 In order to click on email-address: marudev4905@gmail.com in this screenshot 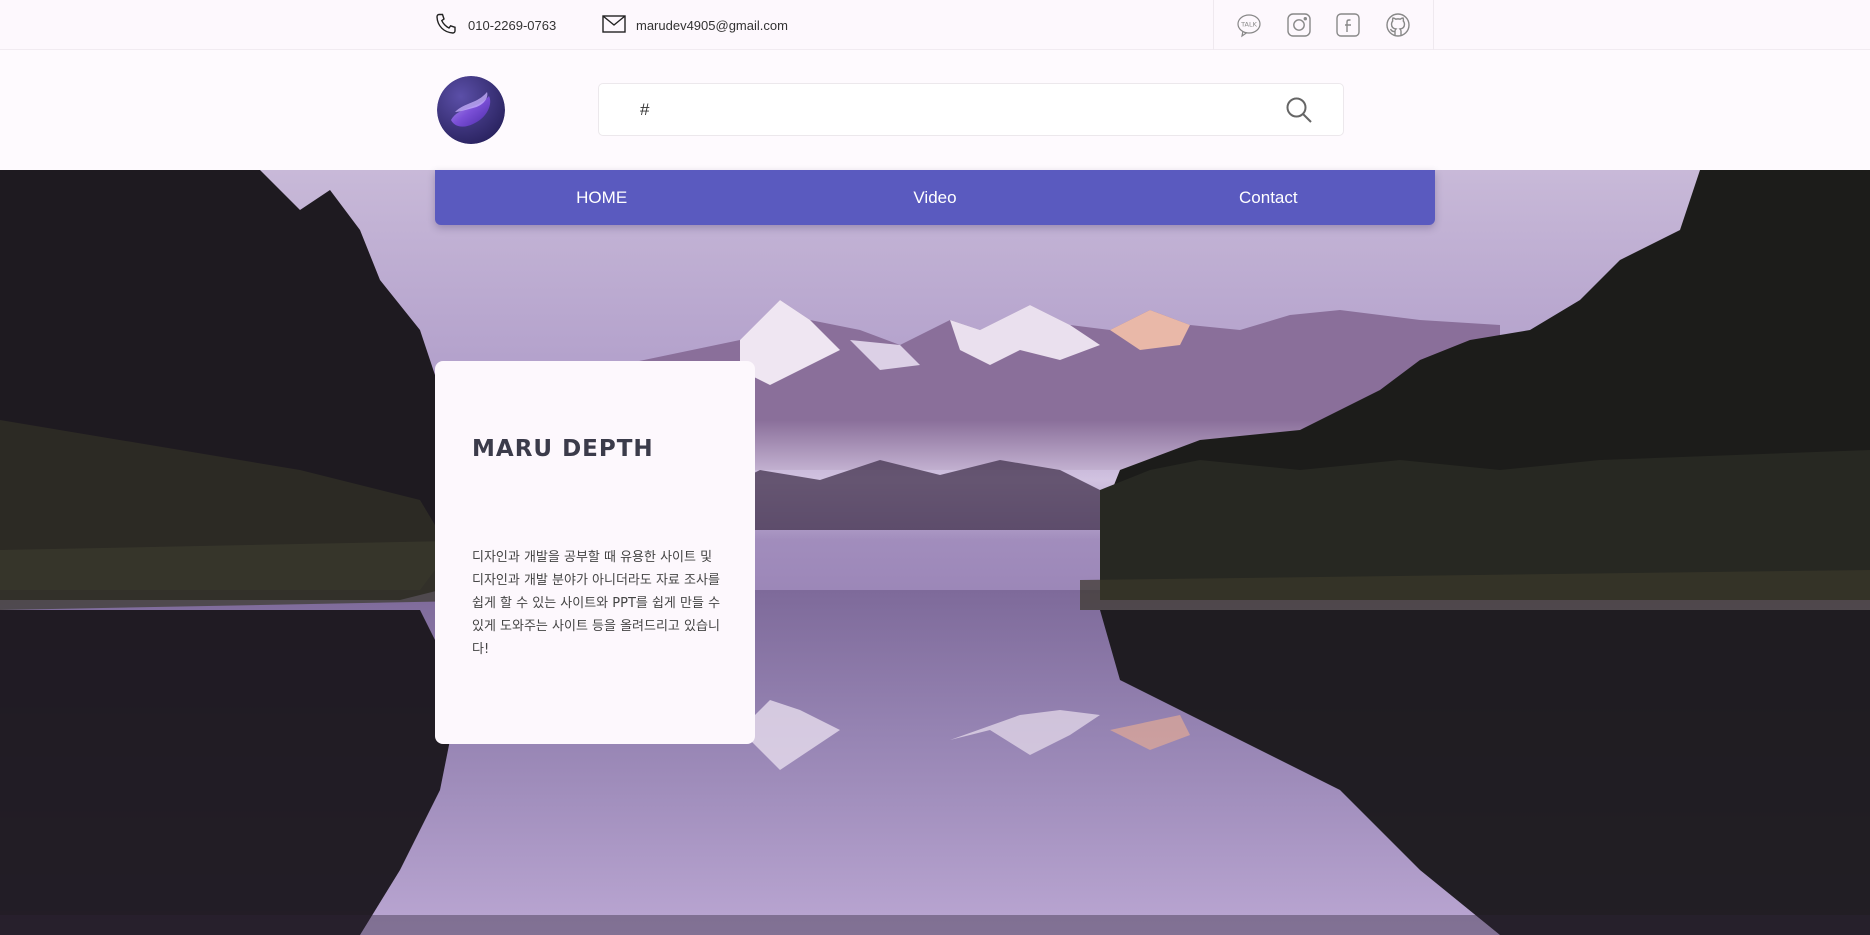, I will do `click(712, 25)`.